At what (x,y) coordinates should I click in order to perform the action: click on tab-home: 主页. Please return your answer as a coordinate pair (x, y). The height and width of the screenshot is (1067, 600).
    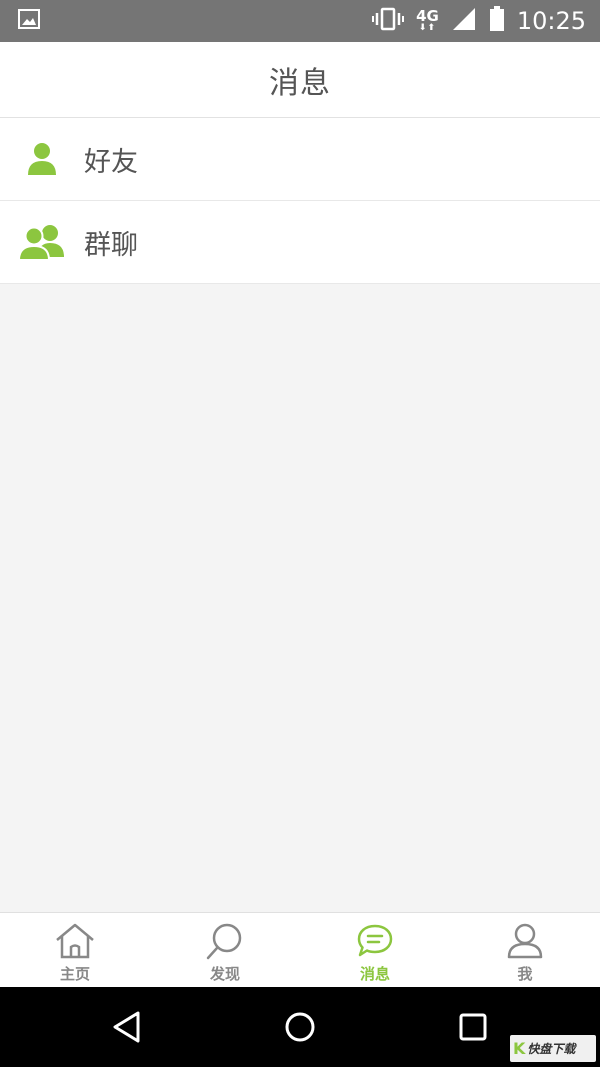
    Looking at the image, I should click on (75, 950).